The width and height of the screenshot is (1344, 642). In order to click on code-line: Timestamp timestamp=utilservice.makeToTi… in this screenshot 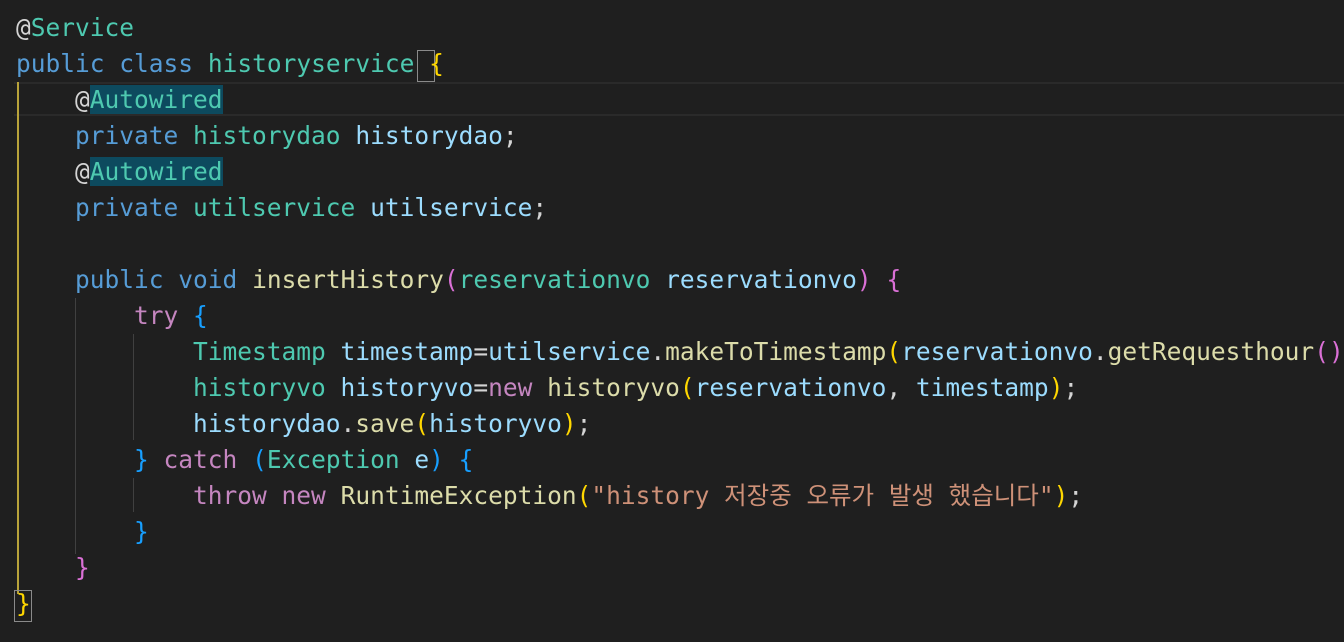, I will do `click(680, 352)`.